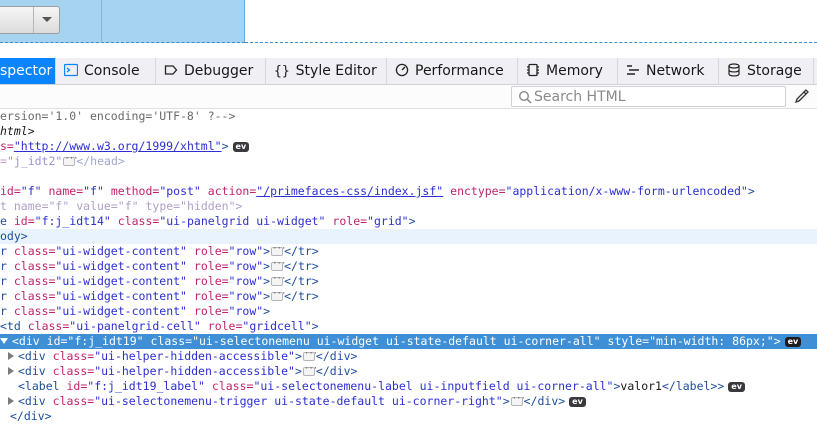 This screenshot has height=429, width=817. Describe the element at coordinates (112, 71) in the screenshot. I see `tab-label: Console` at that location.